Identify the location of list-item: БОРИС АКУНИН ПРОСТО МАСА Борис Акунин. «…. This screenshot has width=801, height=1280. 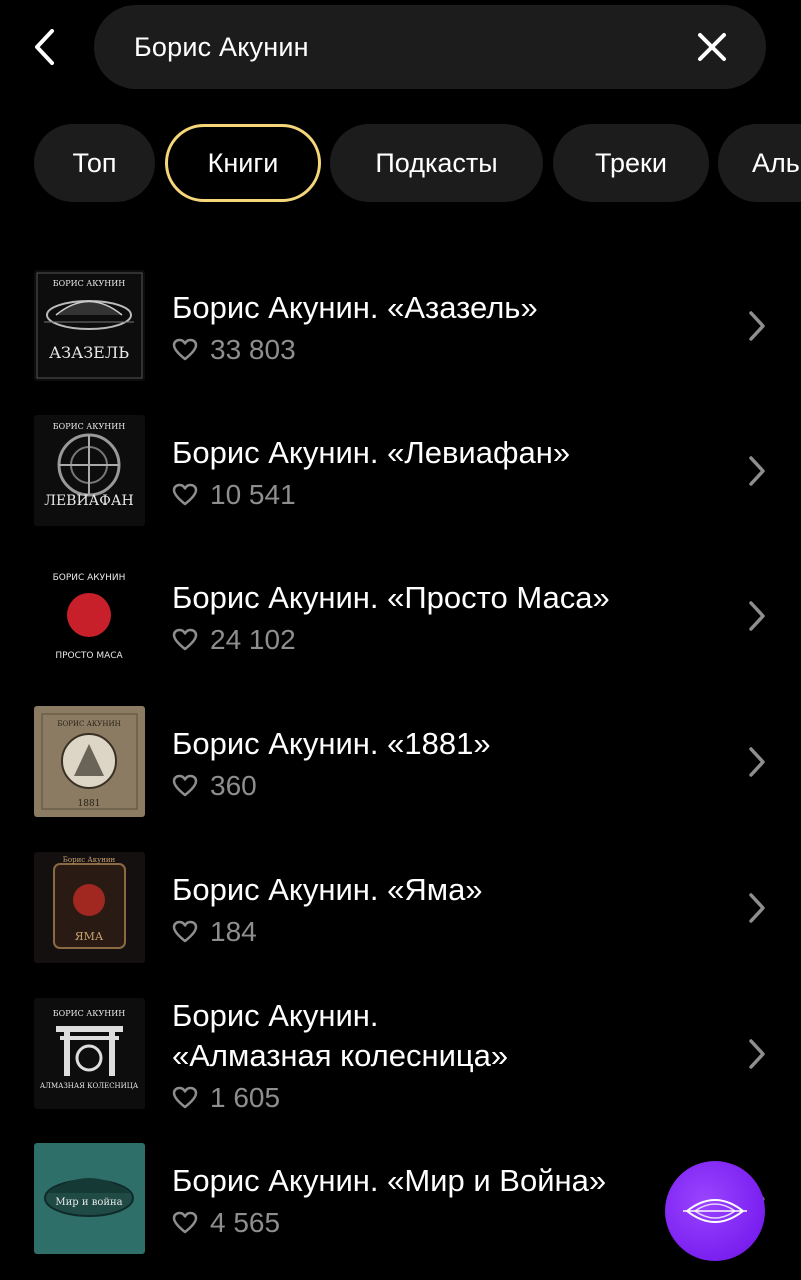
(400, 616).